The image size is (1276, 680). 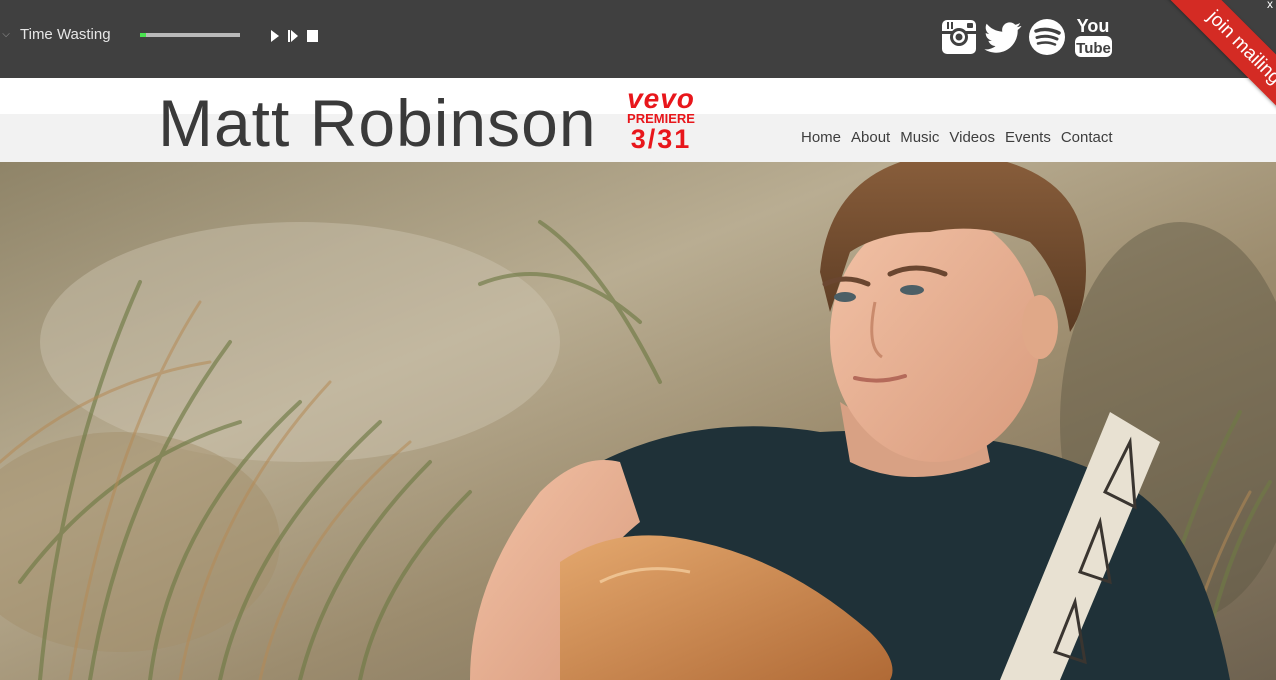 What do you see at coordinates (1094, 37) in the screenshot?
I see `youtube-icon: You Tube` at bounding box center [1094, 37].